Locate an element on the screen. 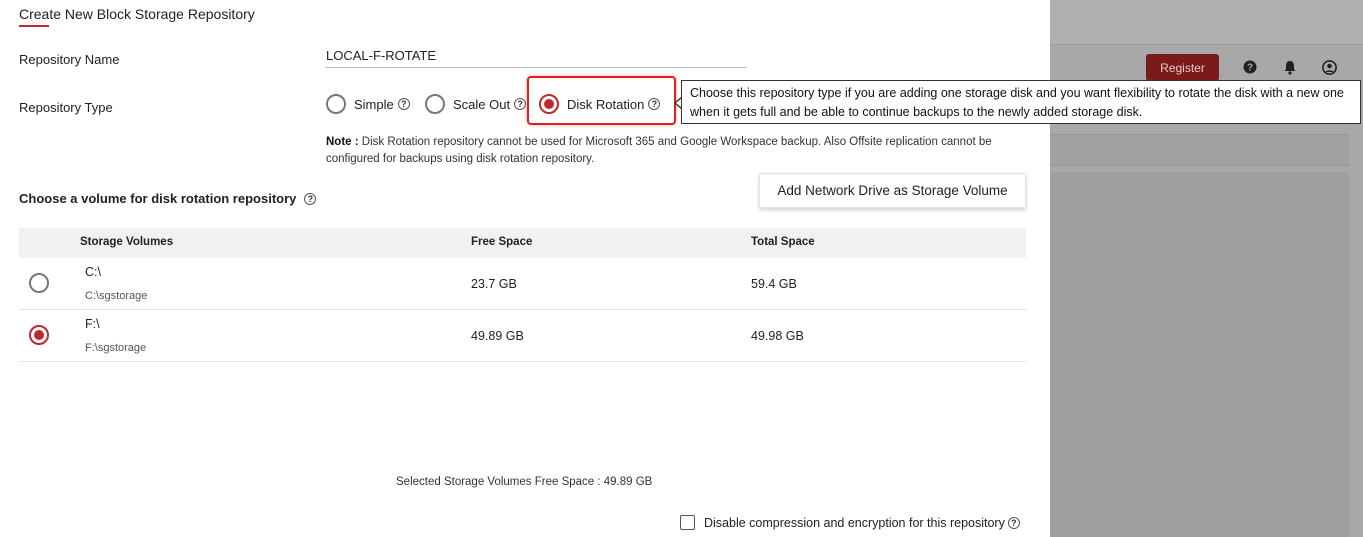 Image resolution: width=1363 pixels, height=537 pixels. simple-radio is located at coordinates (336, 104).